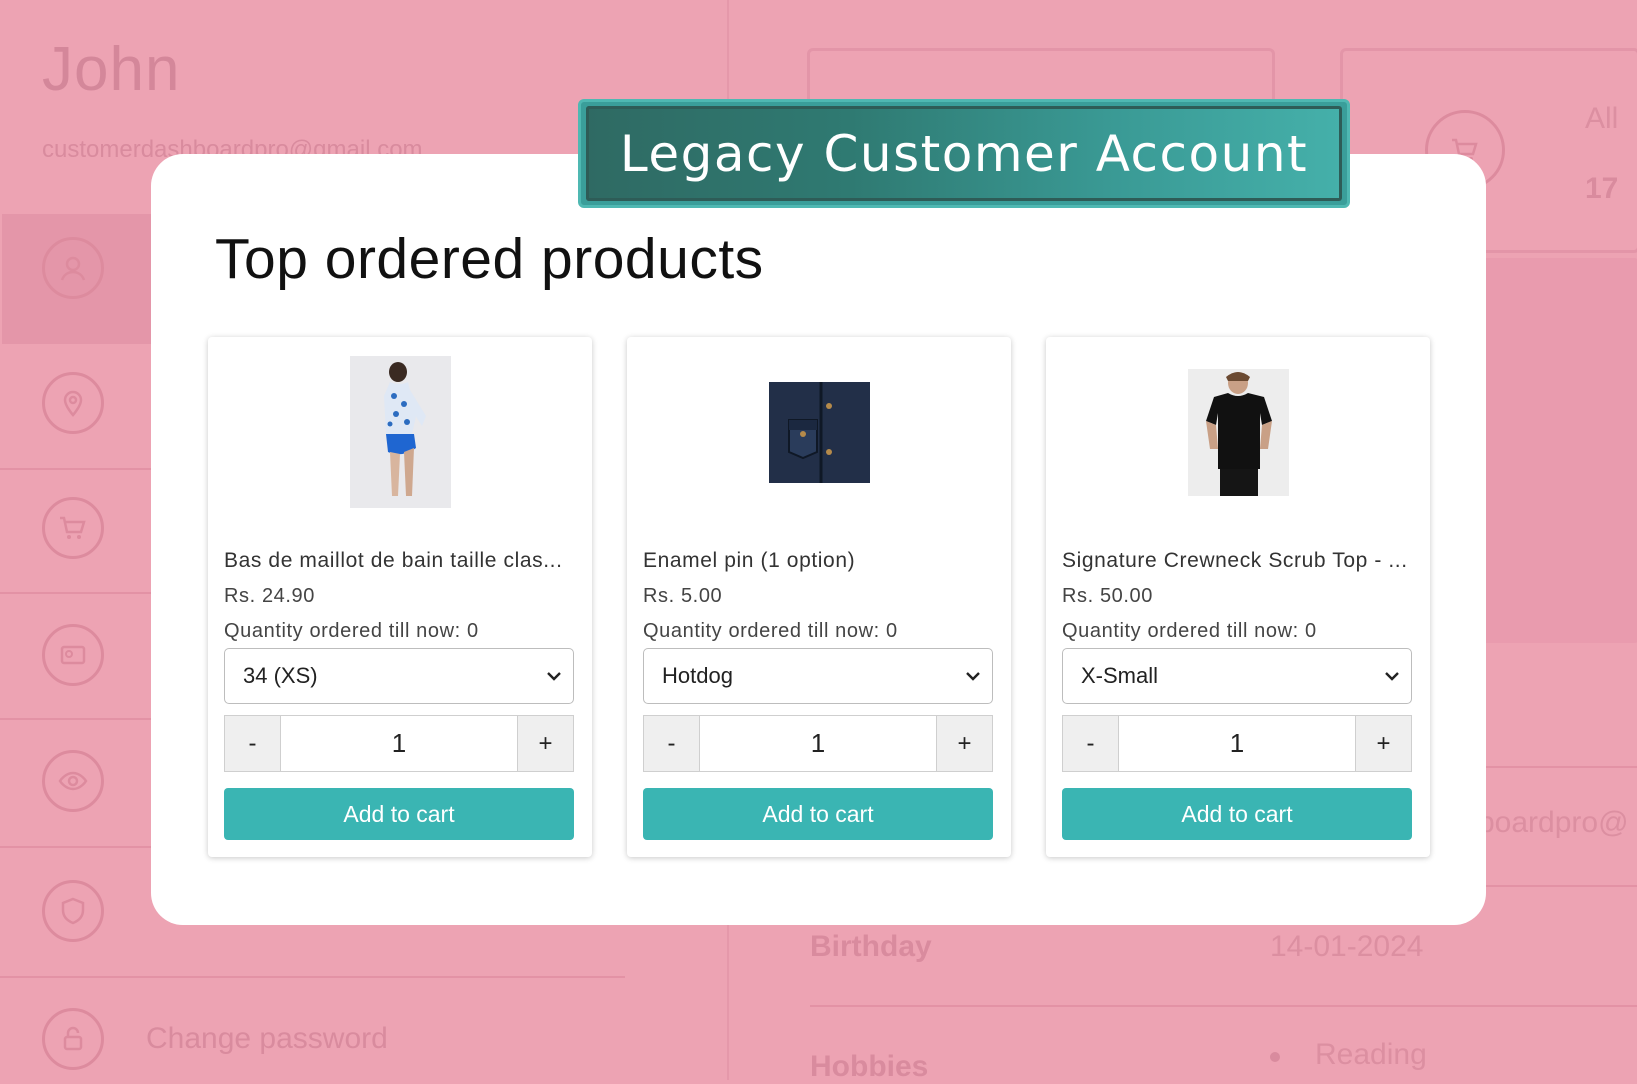  I want to click on variant-value: X-Small, so click(1120, 675).